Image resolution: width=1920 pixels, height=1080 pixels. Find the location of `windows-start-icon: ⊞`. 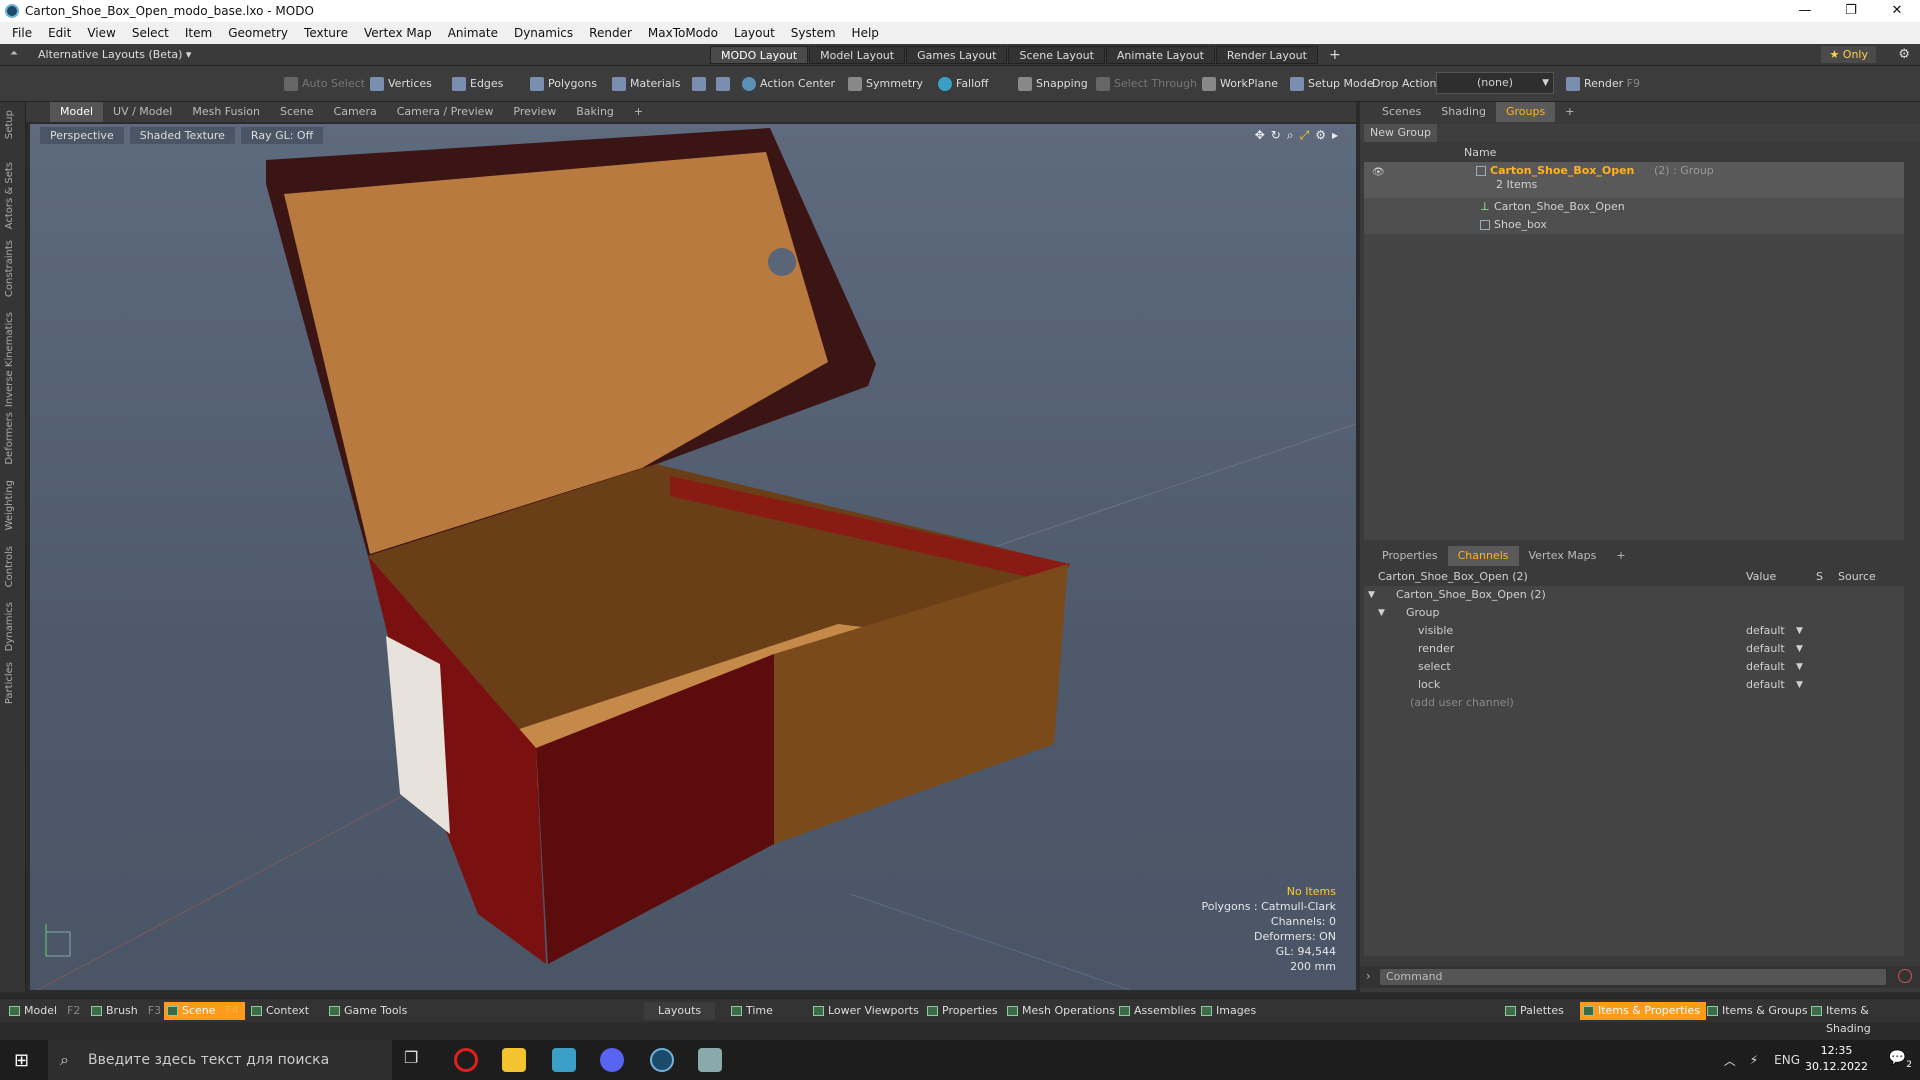

windows-start-icon: ⊞ is located at coordinates (21, 1060).